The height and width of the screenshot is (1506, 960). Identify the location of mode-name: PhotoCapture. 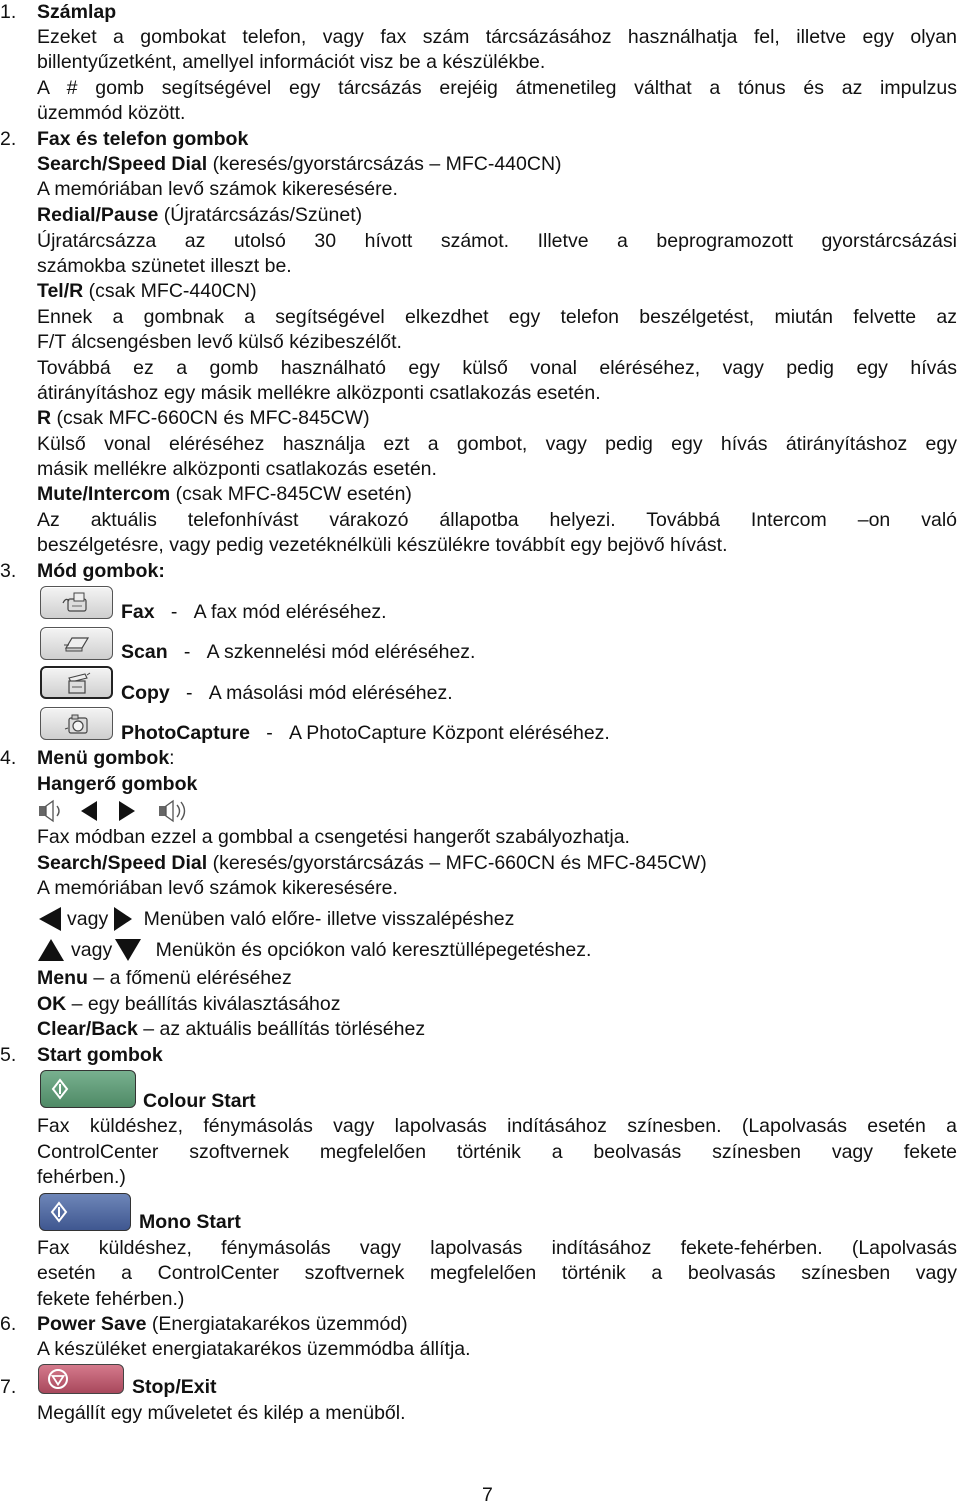
(185, 733).